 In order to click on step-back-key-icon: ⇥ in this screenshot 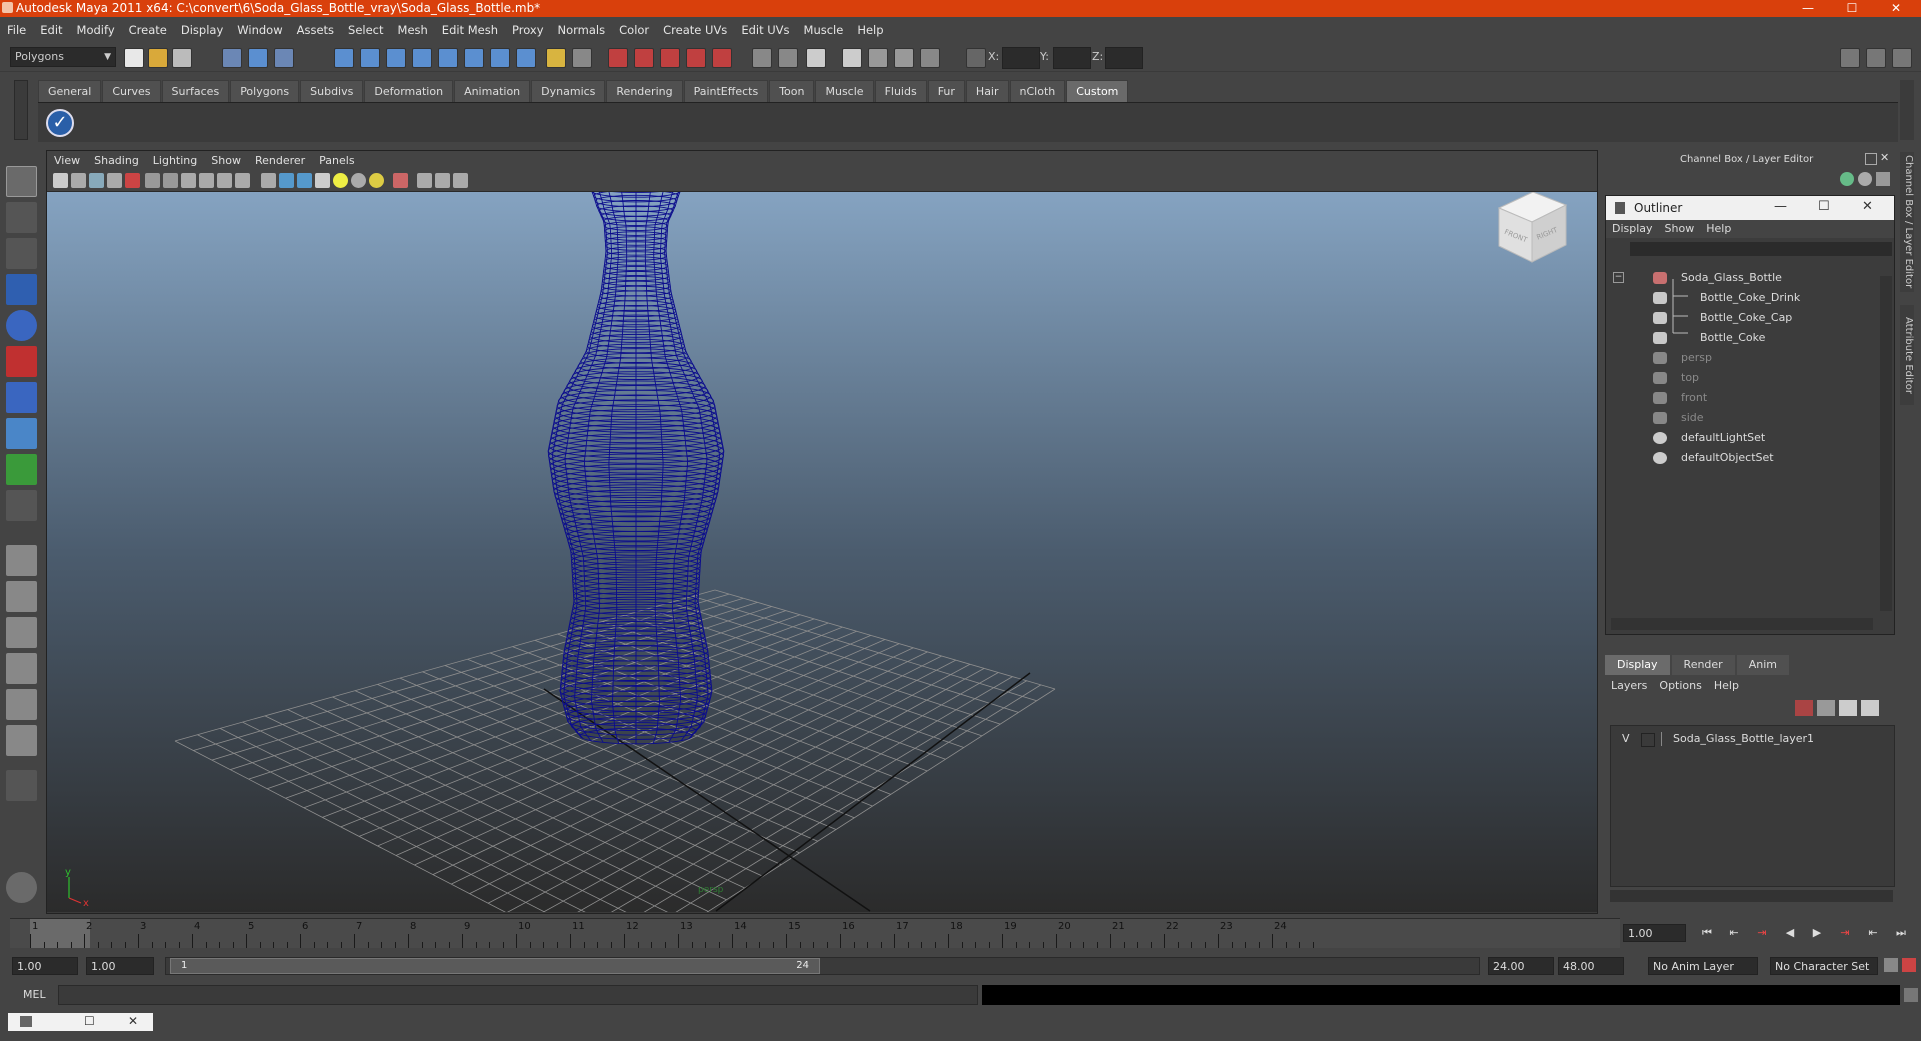, I will do `click(1762, 933)`.